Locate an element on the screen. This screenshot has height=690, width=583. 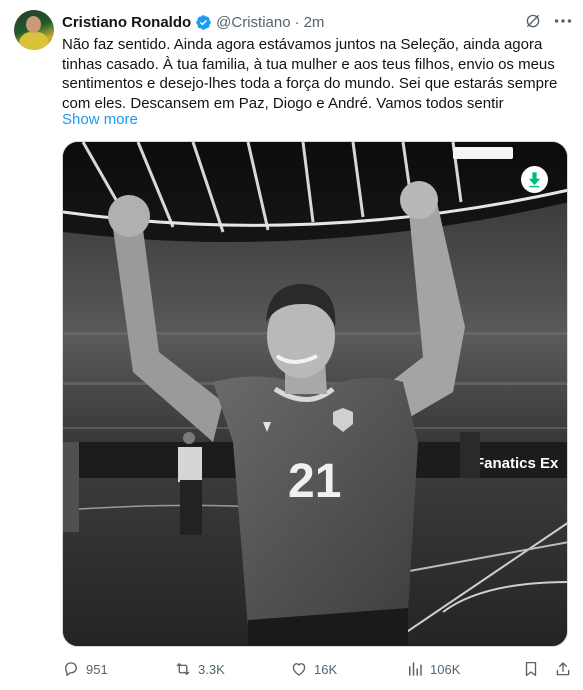
tweet-actions: 951 3.3K 16K 106K is located at coordinates (318, 669).